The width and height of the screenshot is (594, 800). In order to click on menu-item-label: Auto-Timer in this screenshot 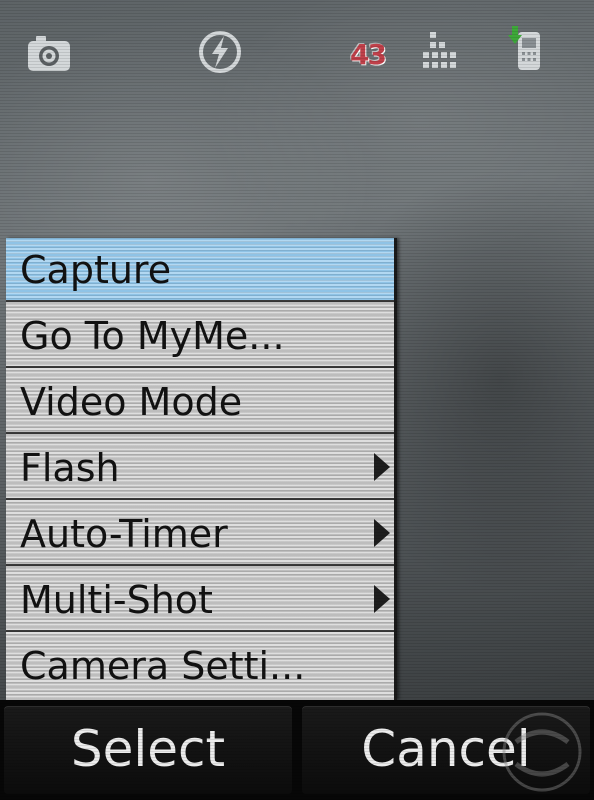, I will do `click(124, 534)`.